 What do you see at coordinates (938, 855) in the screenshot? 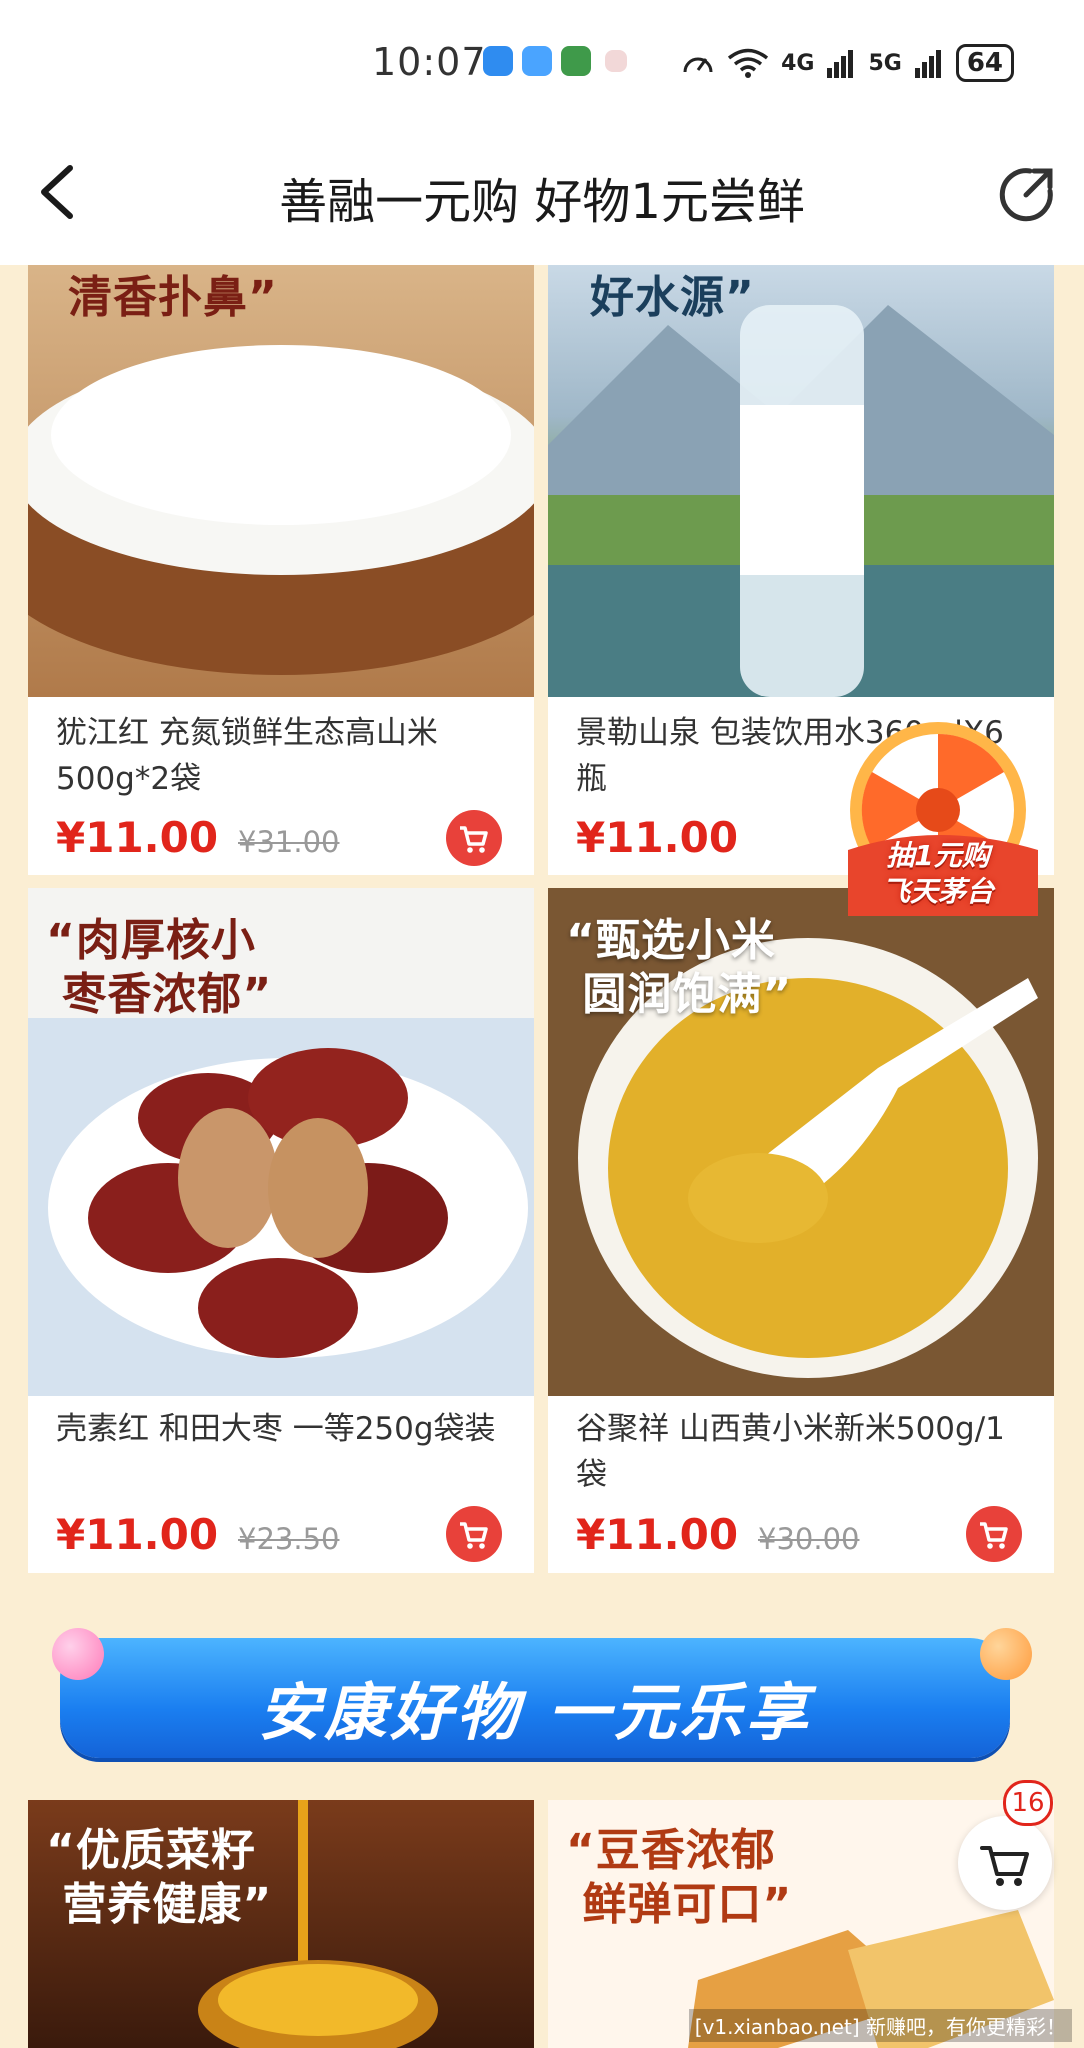
I see `lottery-label-line1: 抽1元购` at bounding box center [938, 855].